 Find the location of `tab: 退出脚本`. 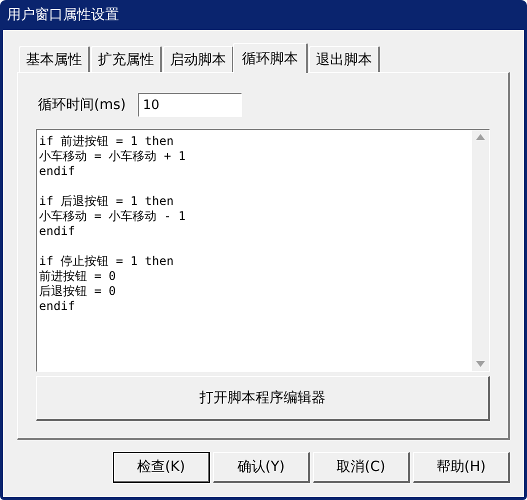

tab: 退出脚本 is located at coordinates (344, 59).